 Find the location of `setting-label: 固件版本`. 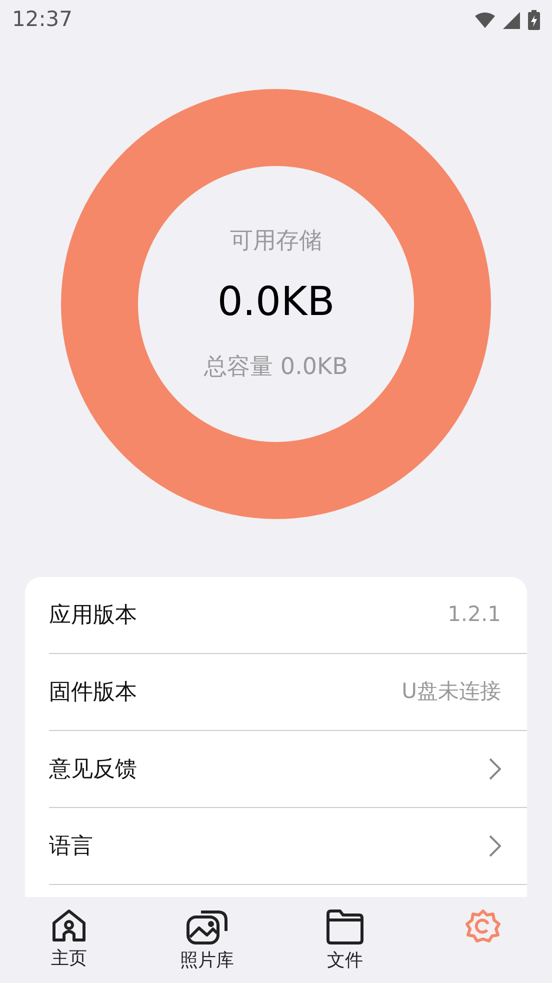

setting-label: 固件版本 is located at coordinates (93, 692).